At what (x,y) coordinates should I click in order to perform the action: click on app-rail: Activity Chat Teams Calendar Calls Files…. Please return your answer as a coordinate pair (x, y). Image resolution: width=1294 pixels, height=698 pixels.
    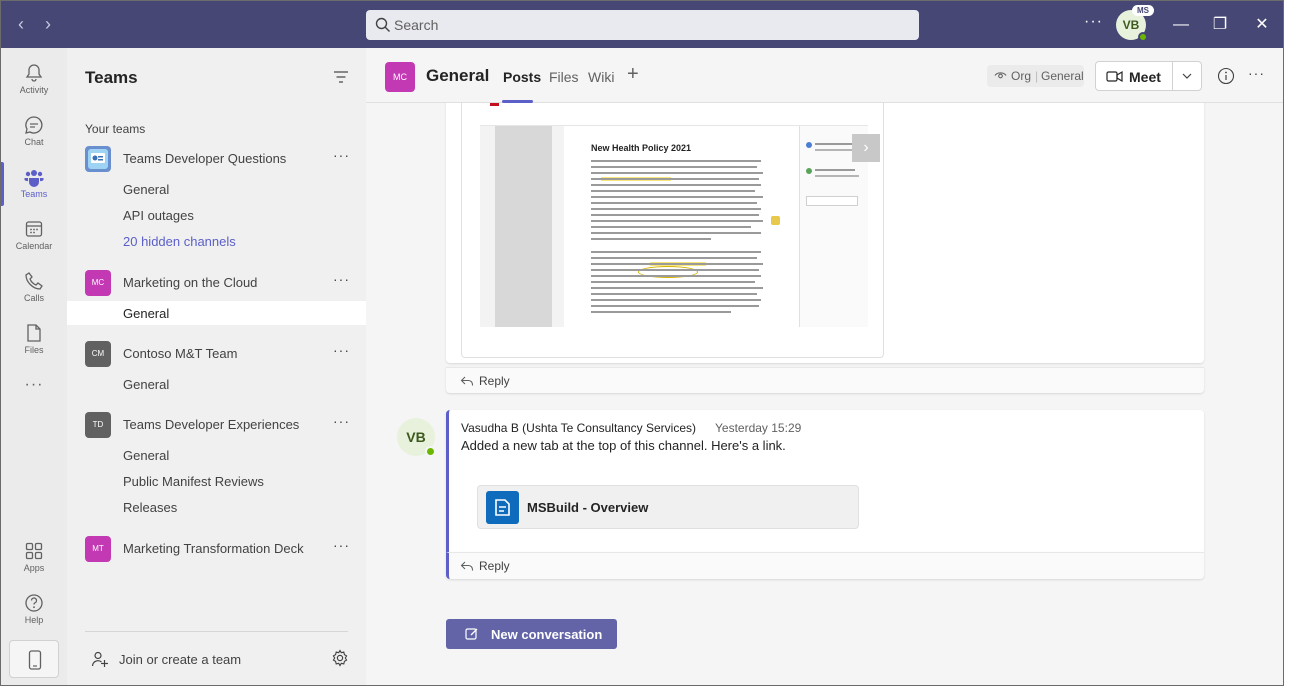
    Looking at the image, I should click on (34, 366).